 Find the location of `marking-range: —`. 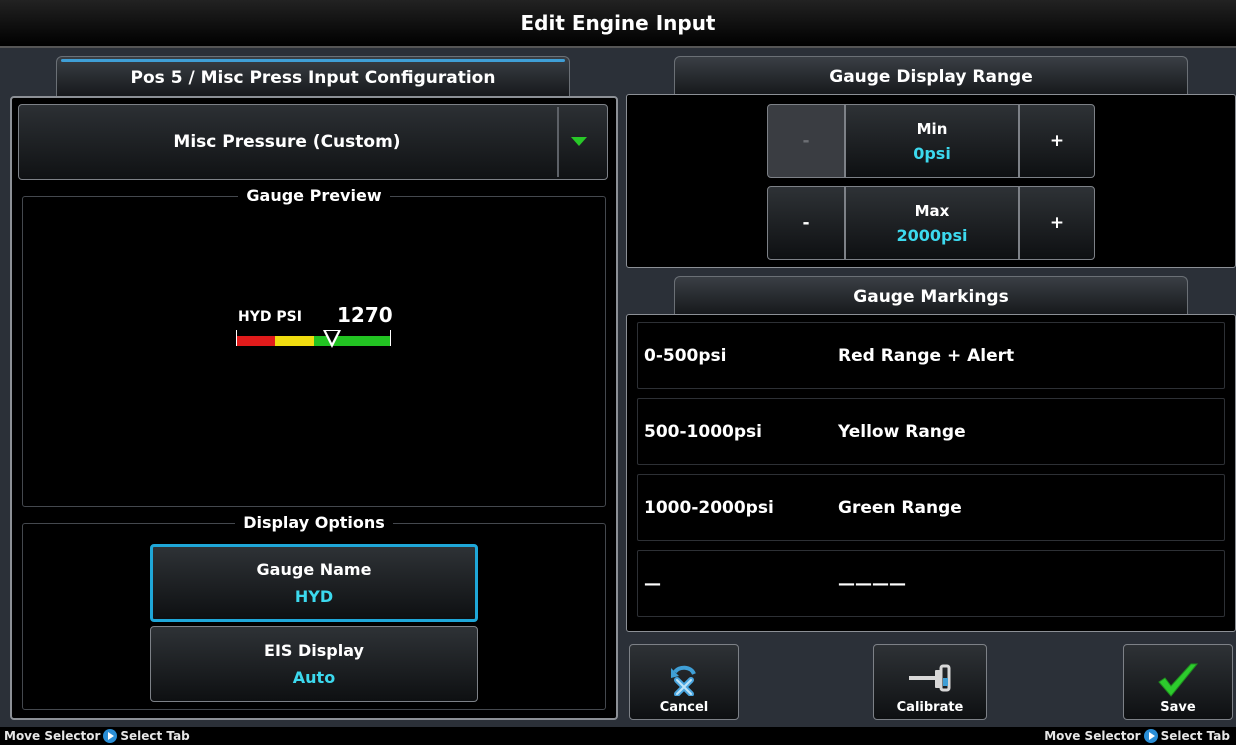

marking-range: — is located at coordinates (652, 583).